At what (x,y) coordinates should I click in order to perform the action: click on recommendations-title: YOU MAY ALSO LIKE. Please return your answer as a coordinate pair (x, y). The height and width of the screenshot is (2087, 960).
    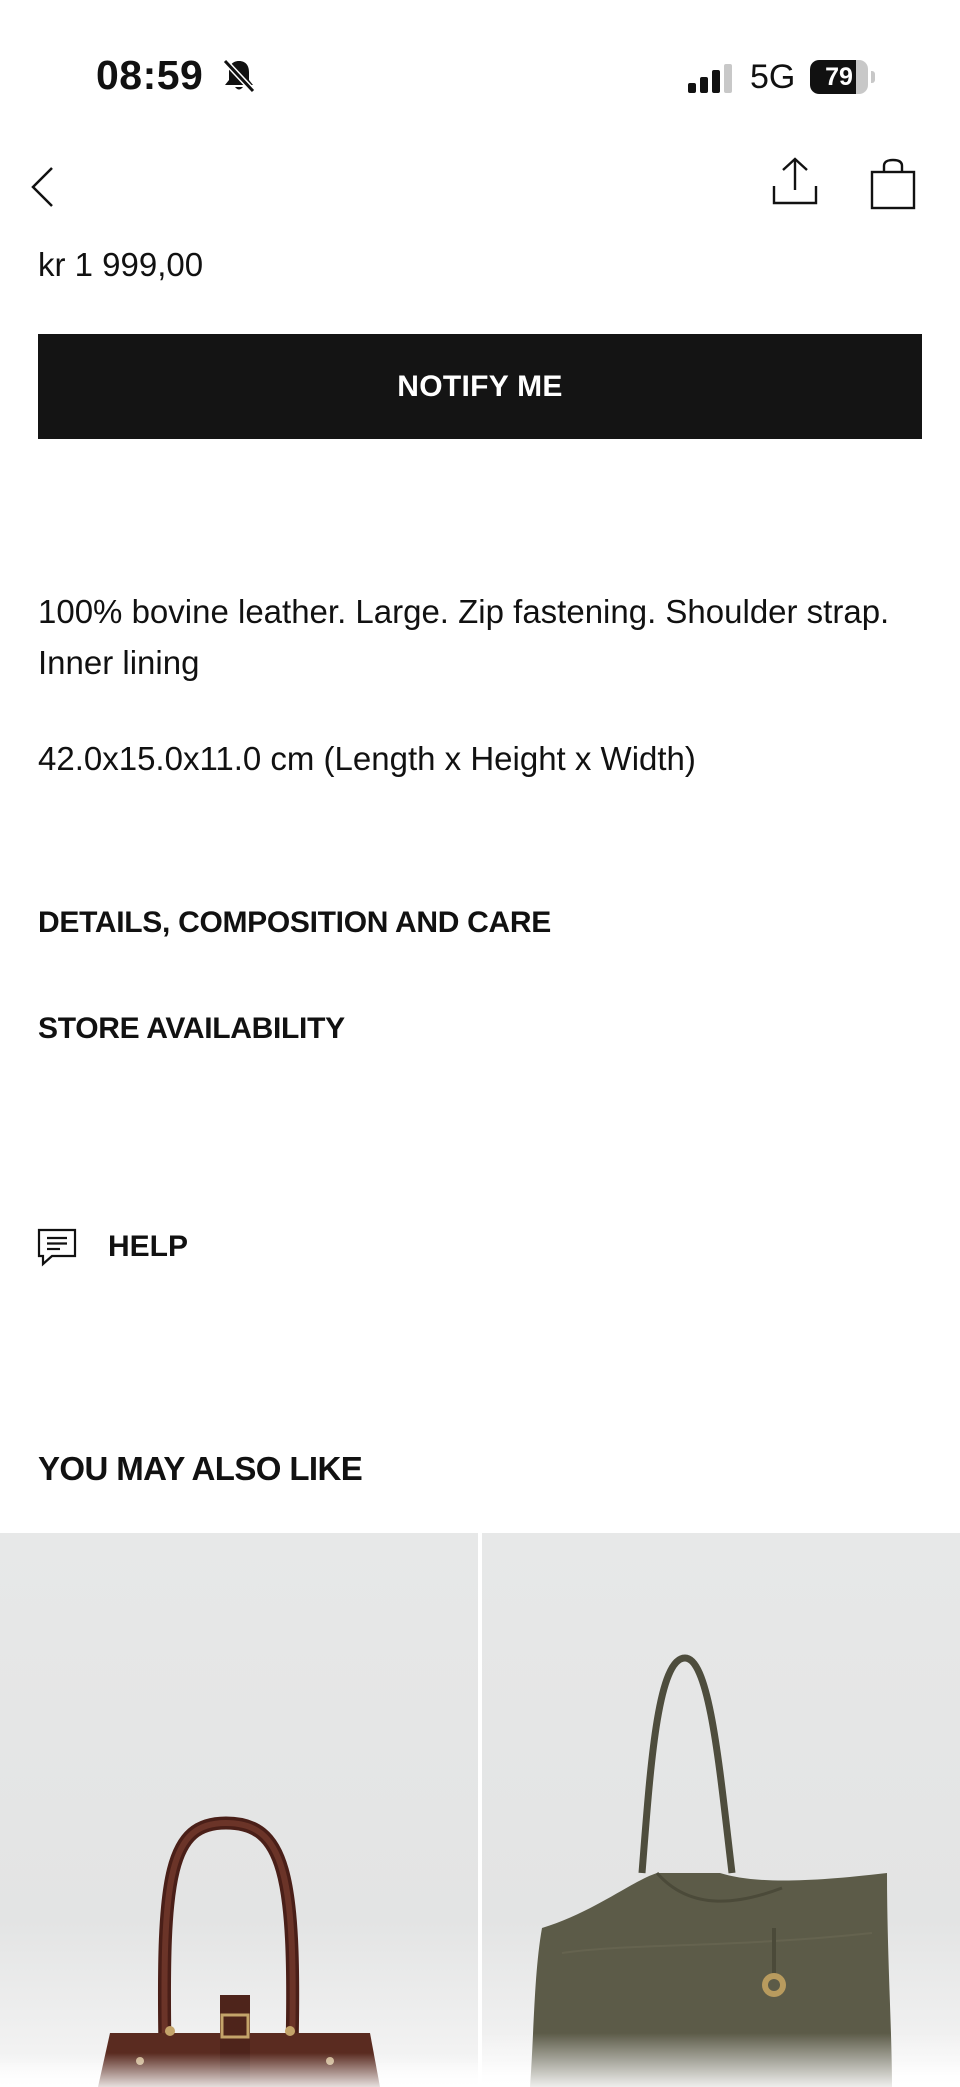
    Looking at the image, I should click on (200, 1468).